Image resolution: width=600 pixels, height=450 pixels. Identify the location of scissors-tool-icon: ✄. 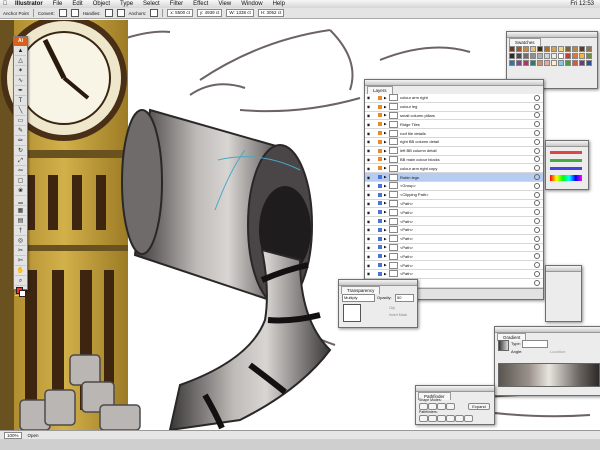
(20, 261).